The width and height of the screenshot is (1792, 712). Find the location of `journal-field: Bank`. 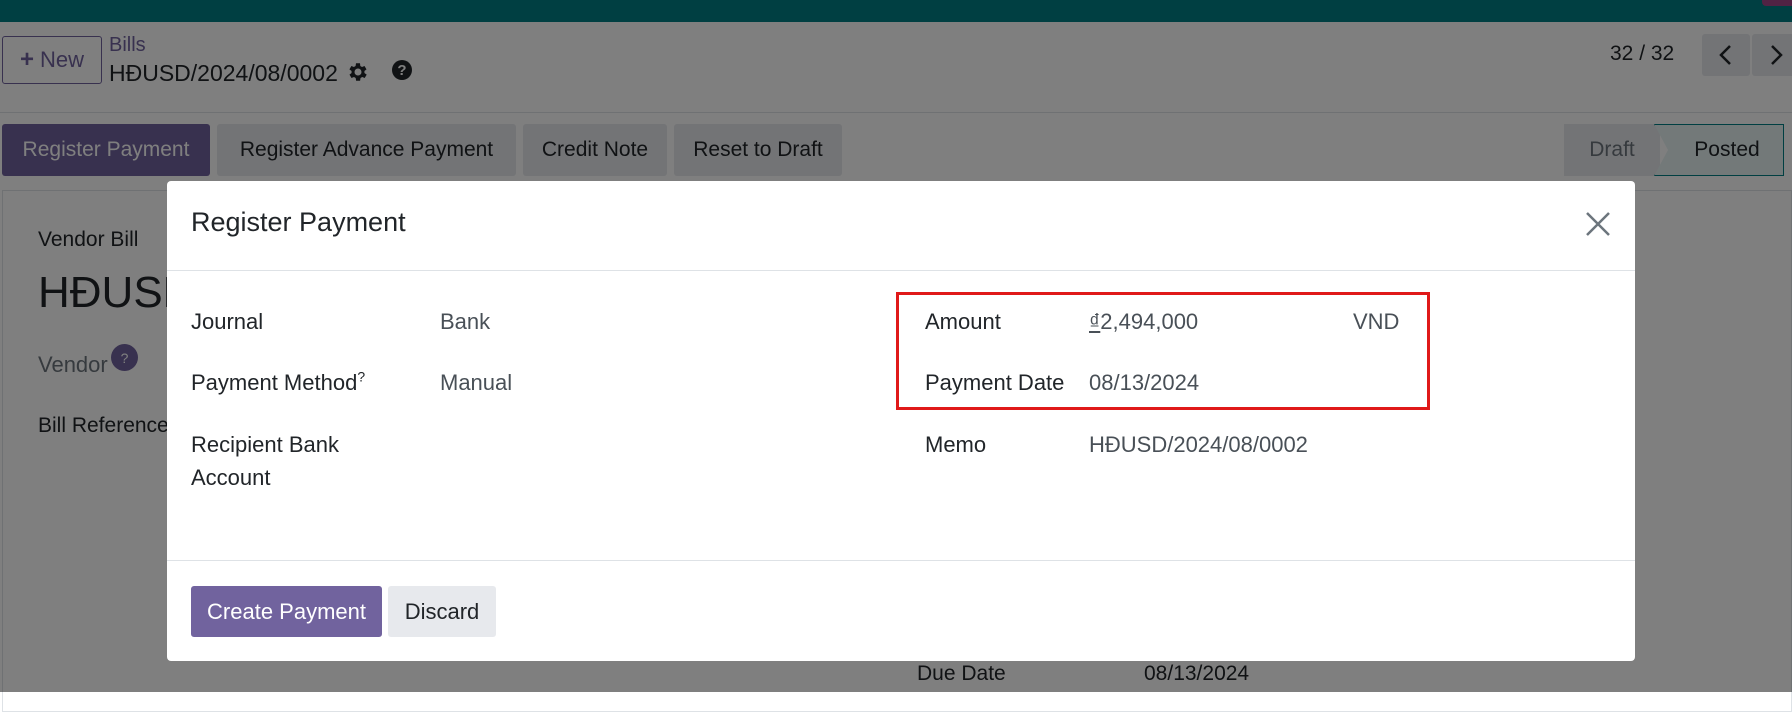

journal-field: Bank is located at coordinates (465, 321).